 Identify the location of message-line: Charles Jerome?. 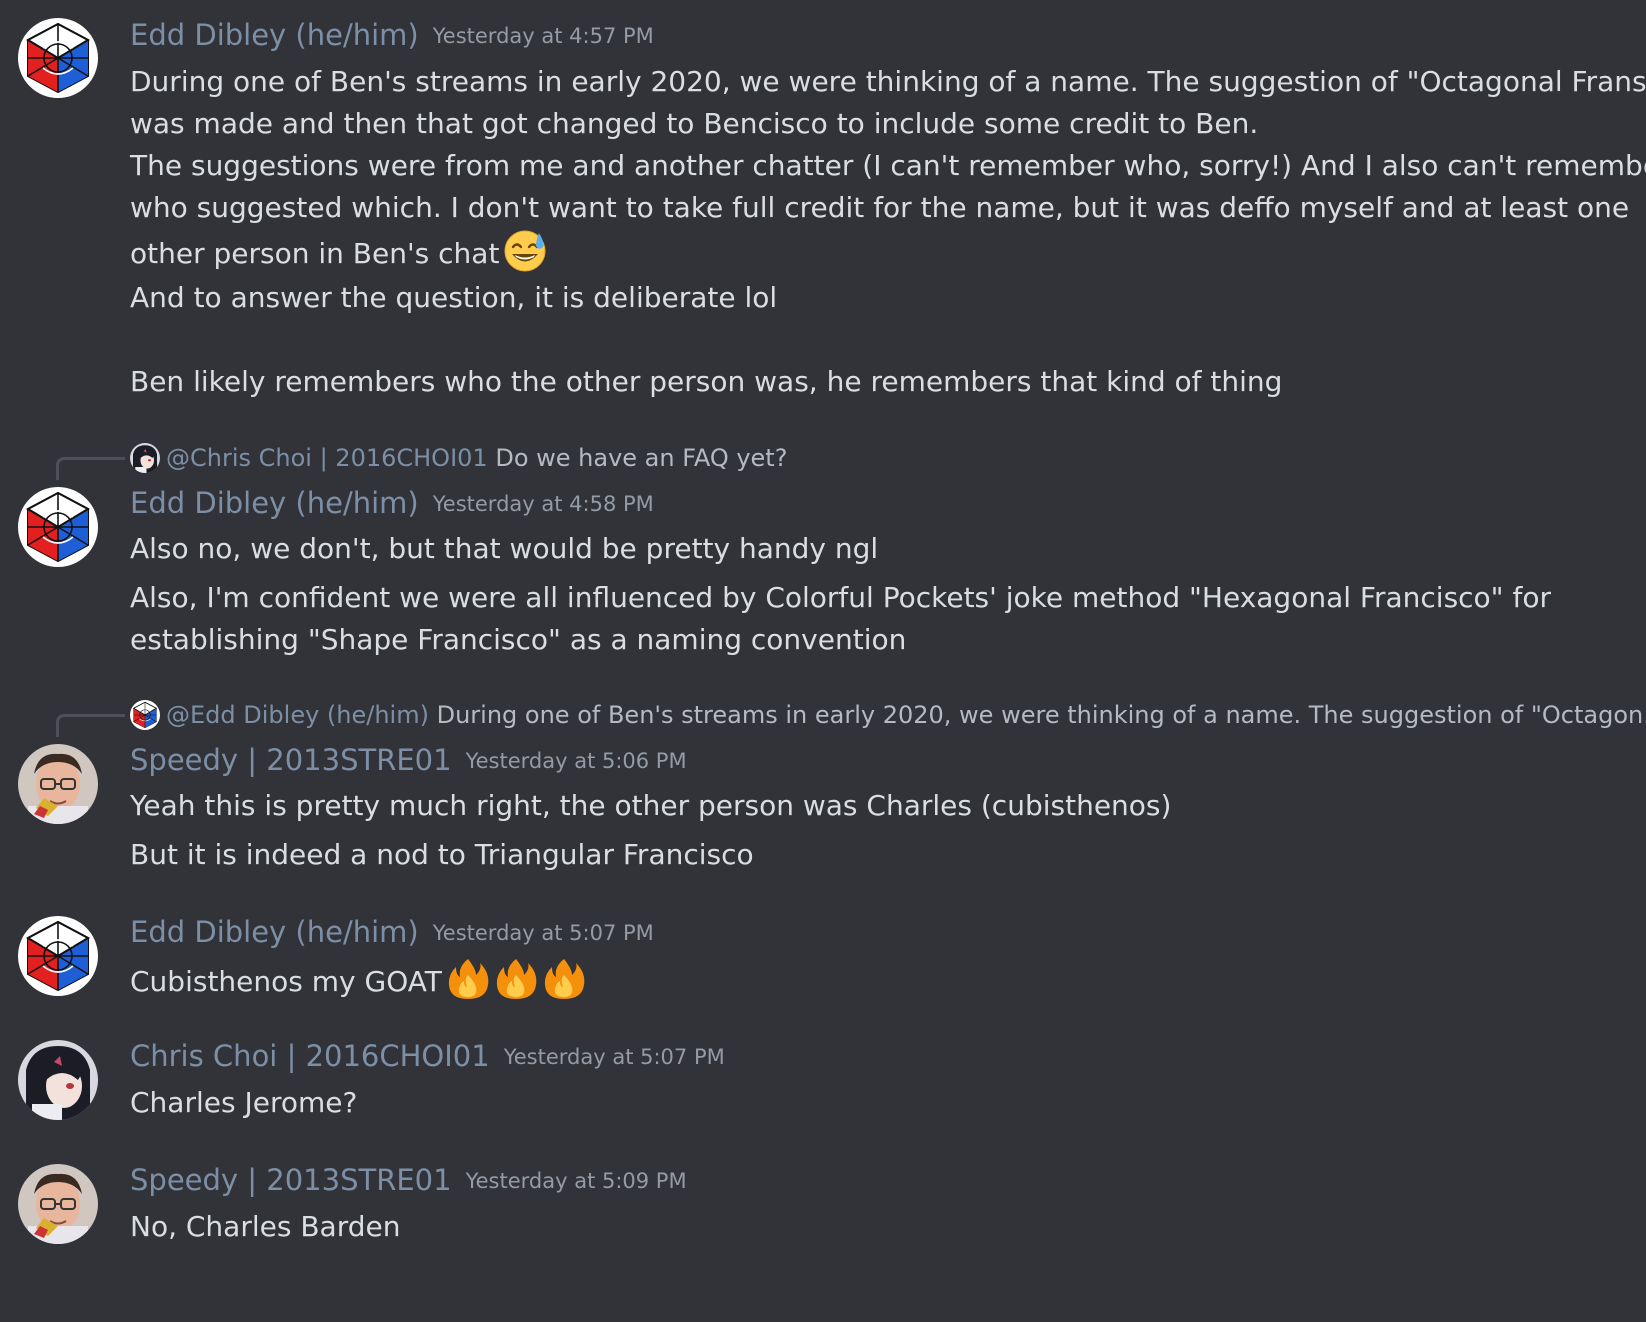
(244, 1102).